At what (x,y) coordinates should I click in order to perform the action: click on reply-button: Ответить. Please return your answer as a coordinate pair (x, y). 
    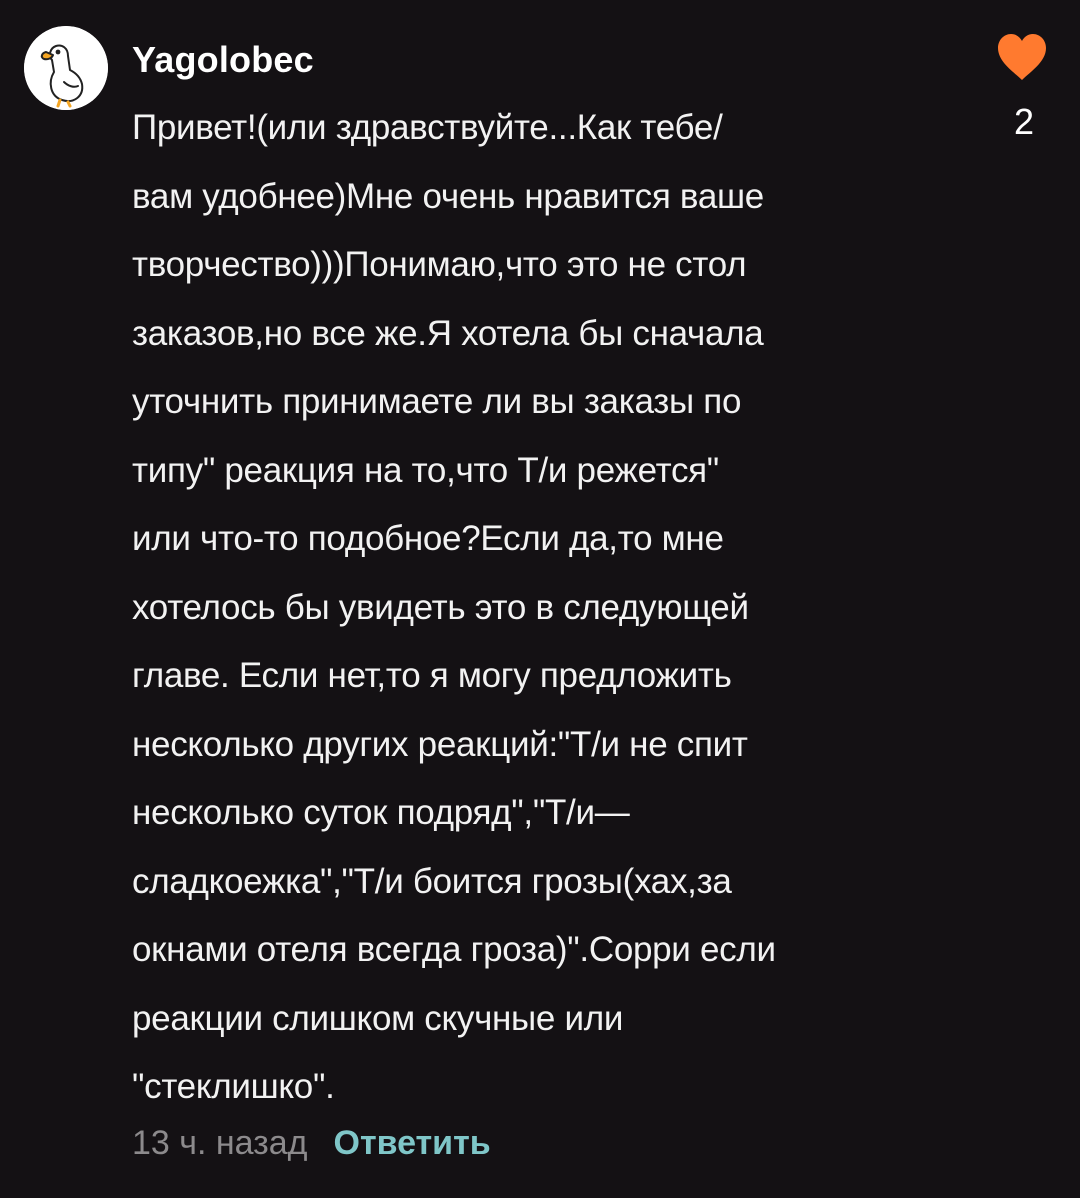
    Looking at the image, I should click on (412, 1143).